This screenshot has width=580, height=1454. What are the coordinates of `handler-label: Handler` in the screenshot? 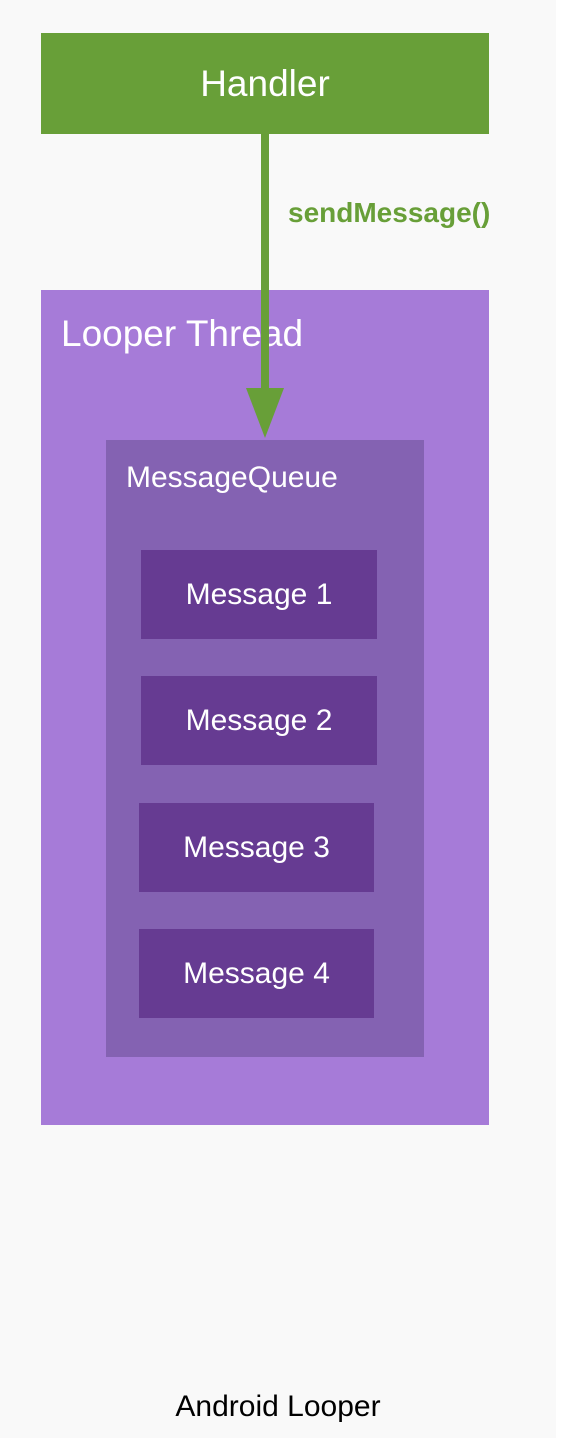 It's located at (265, 83).